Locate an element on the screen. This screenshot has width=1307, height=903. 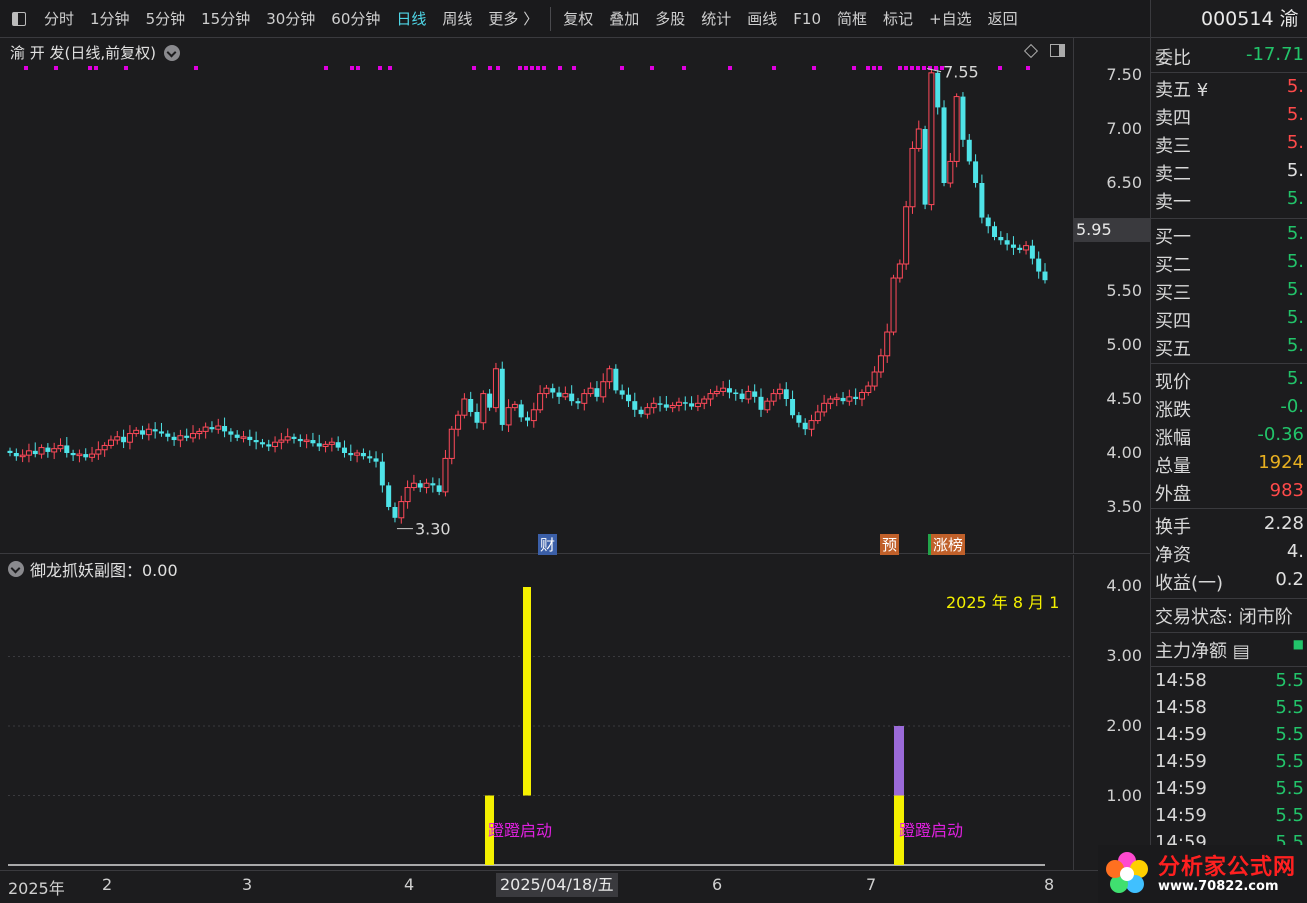
quote-row: 涨跌 -0. is located at coordinates (1231, 410).